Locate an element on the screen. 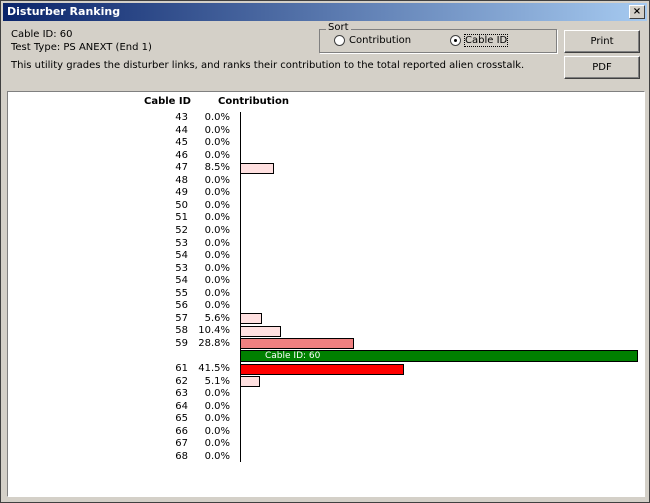  ranking-row: 45 0.0% is located at coordinates (326, 143).